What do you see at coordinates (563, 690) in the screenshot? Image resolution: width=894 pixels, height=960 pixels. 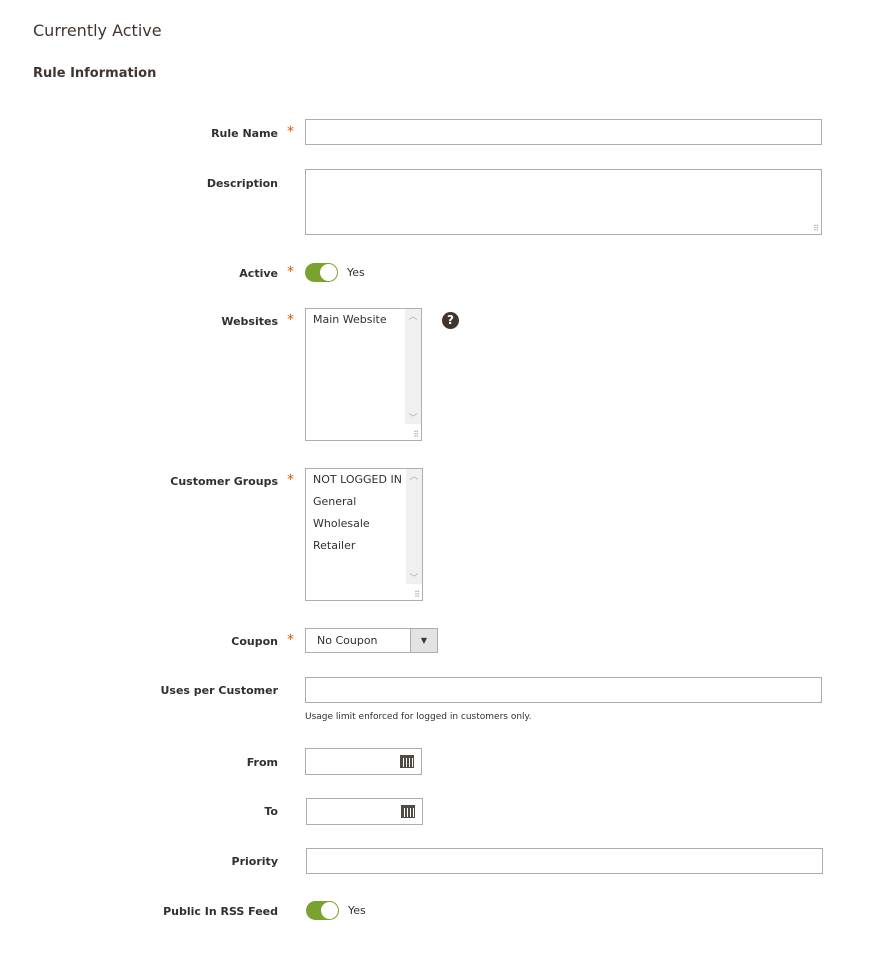 I see `uses-per-customer-input` at bounding box center [563, 690].